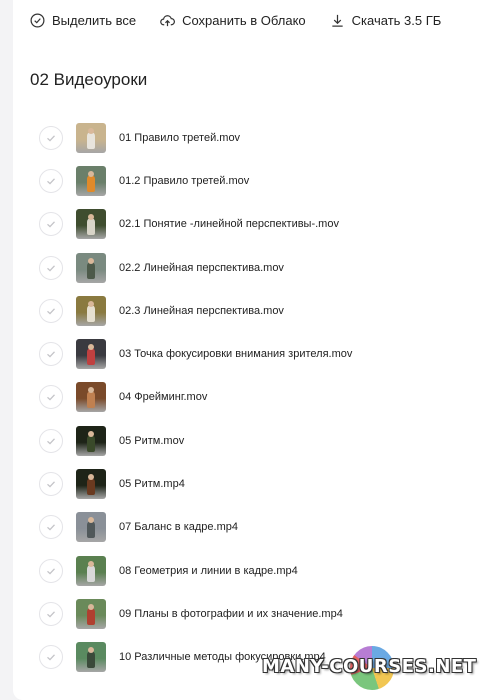 The image size is (486, 700). I want to click on file-row: 02.2 Линейная перспектива.mov, so click(259, 267).